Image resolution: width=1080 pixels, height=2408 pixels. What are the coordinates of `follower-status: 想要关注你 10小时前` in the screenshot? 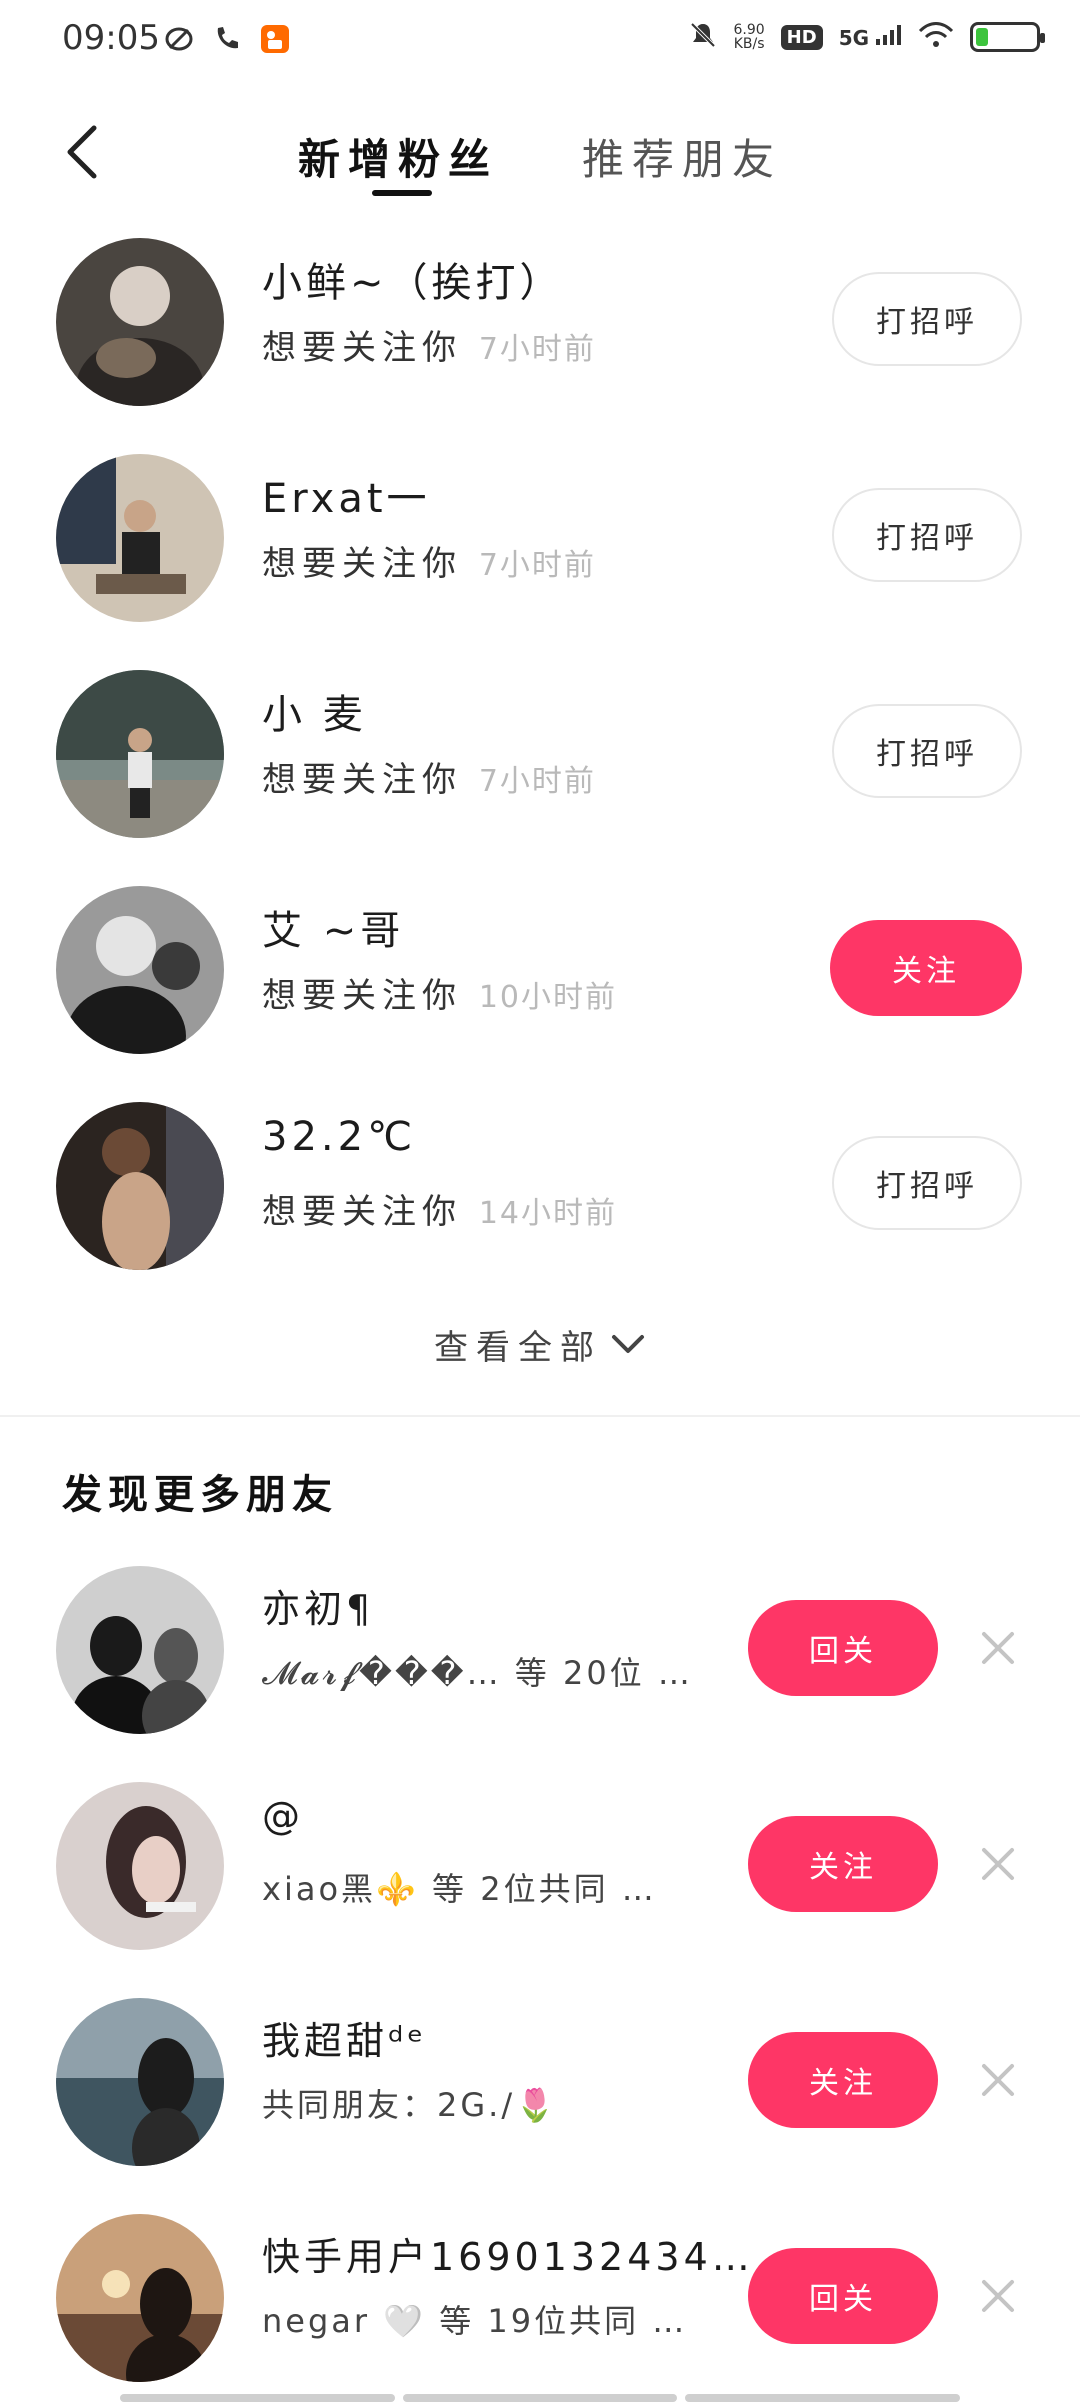 It's located at (439, 996).